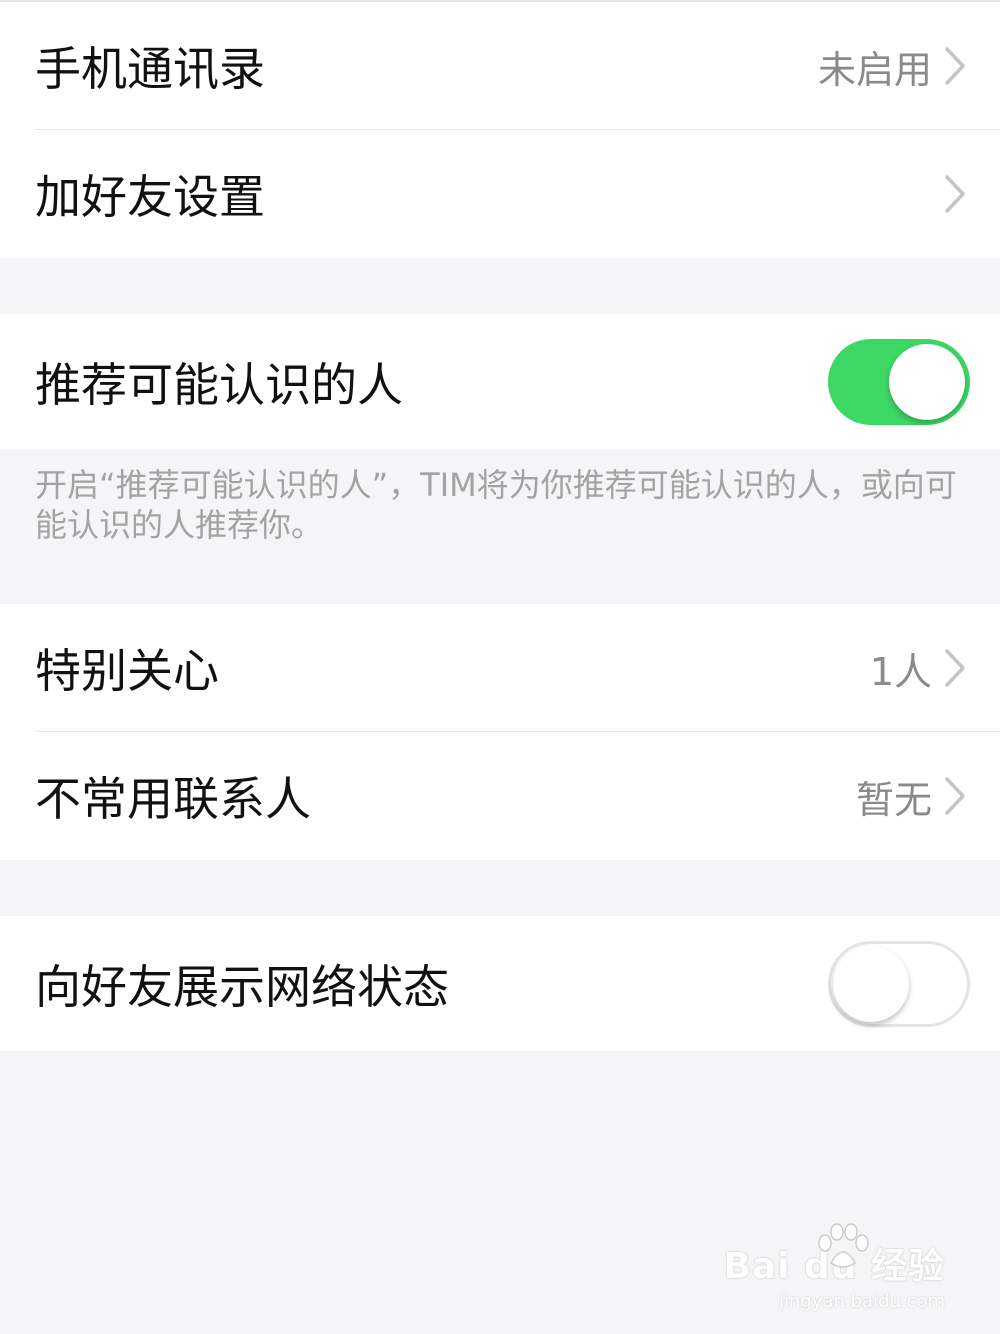  What do you see at coordinates (219, 384) in the screenshot?
I see `recommend-people-label: 推荐可能认识的人` at bounding box center [219, 384].